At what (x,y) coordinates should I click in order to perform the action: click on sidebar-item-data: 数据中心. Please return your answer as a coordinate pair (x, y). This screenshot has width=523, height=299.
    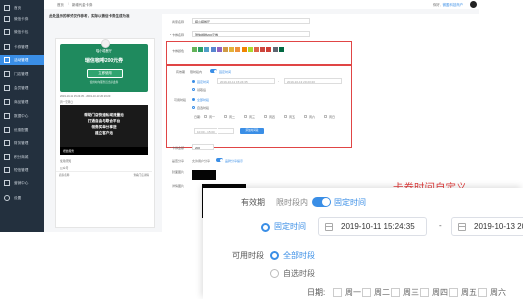
    Looking at the image, I should click on (22, 116).